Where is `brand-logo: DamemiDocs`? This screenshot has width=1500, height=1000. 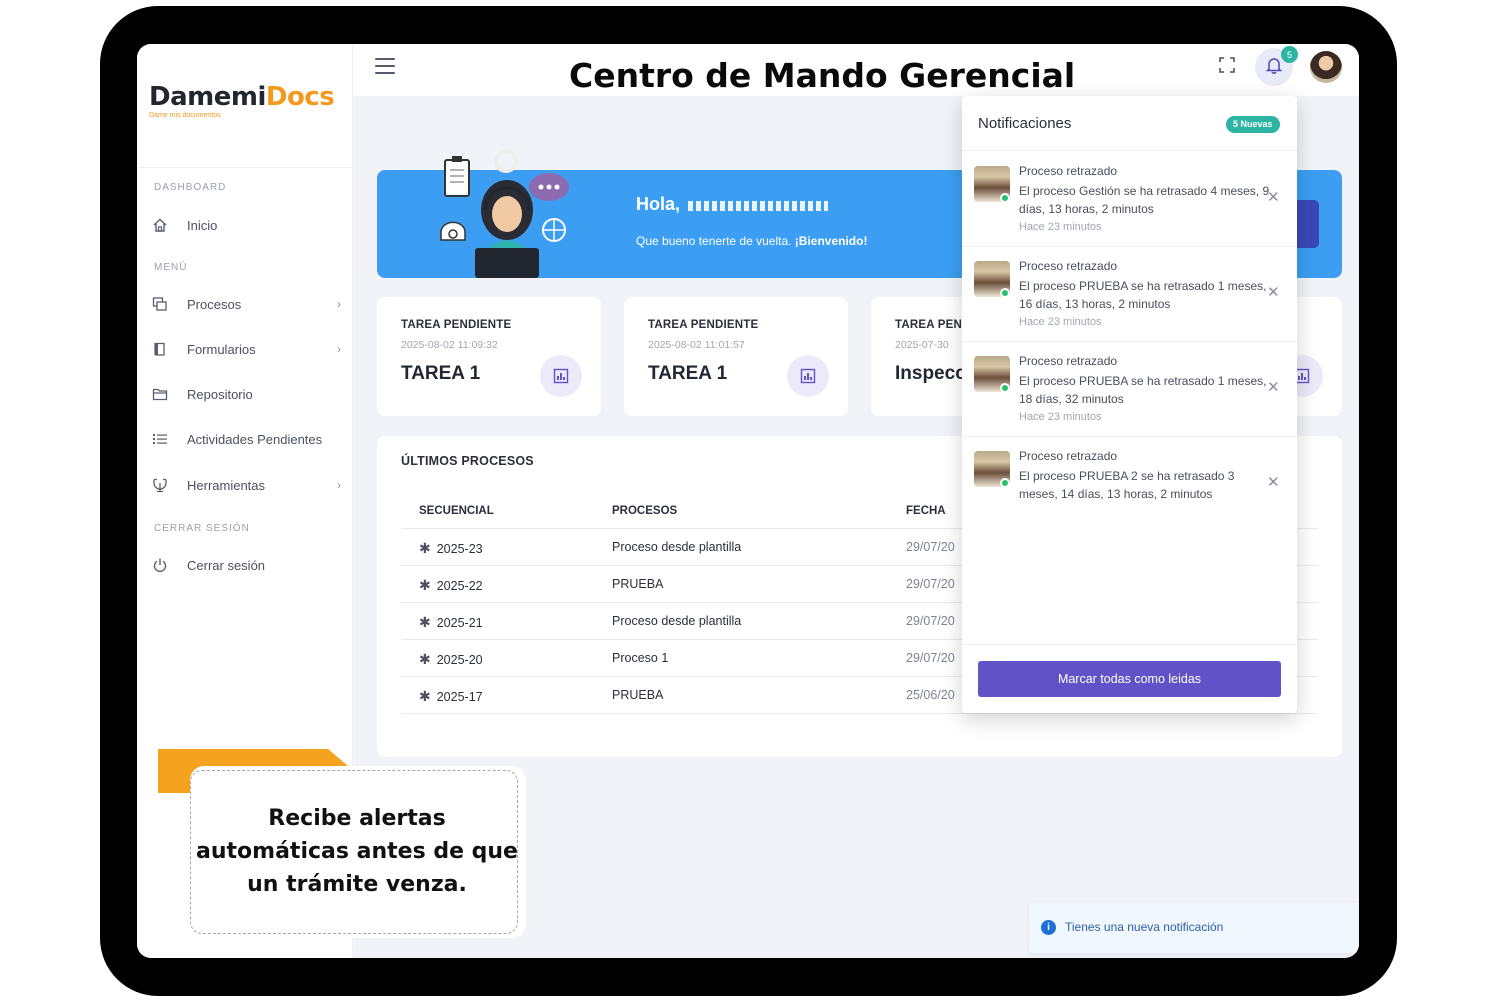 brand-logo: DamemiDocs is located at coordinates (242, 97).